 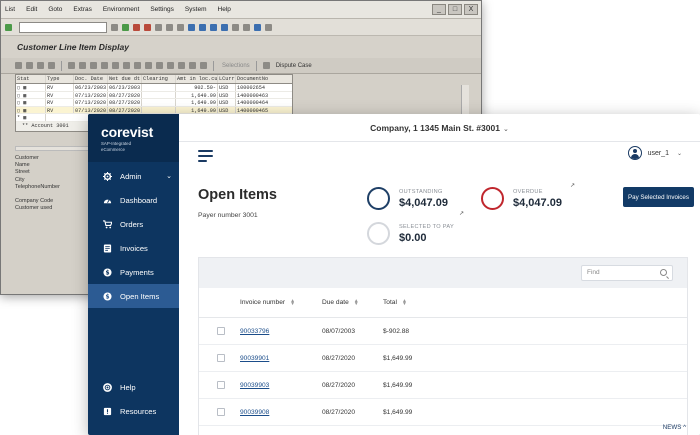 I want to click on find-next-icon, so click(x=180, y=27).